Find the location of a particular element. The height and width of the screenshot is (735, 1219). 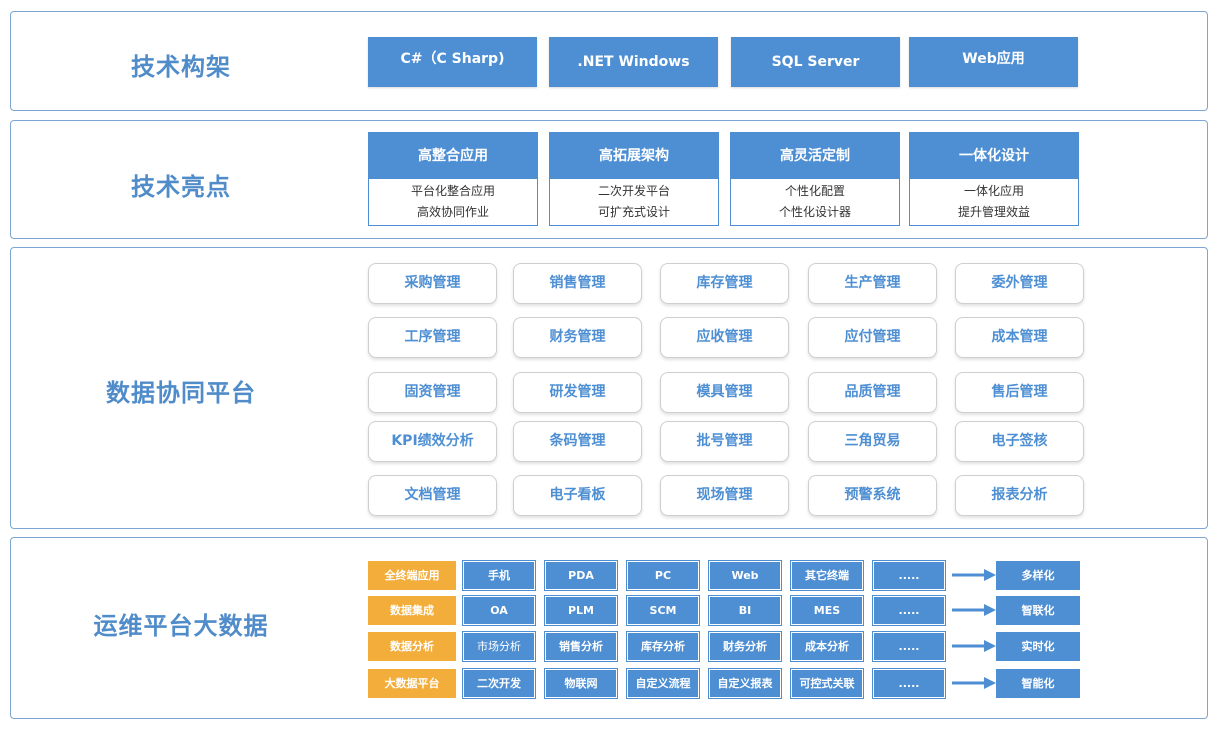

ops-result: 多样化 is located at coordinates (1038, 575).